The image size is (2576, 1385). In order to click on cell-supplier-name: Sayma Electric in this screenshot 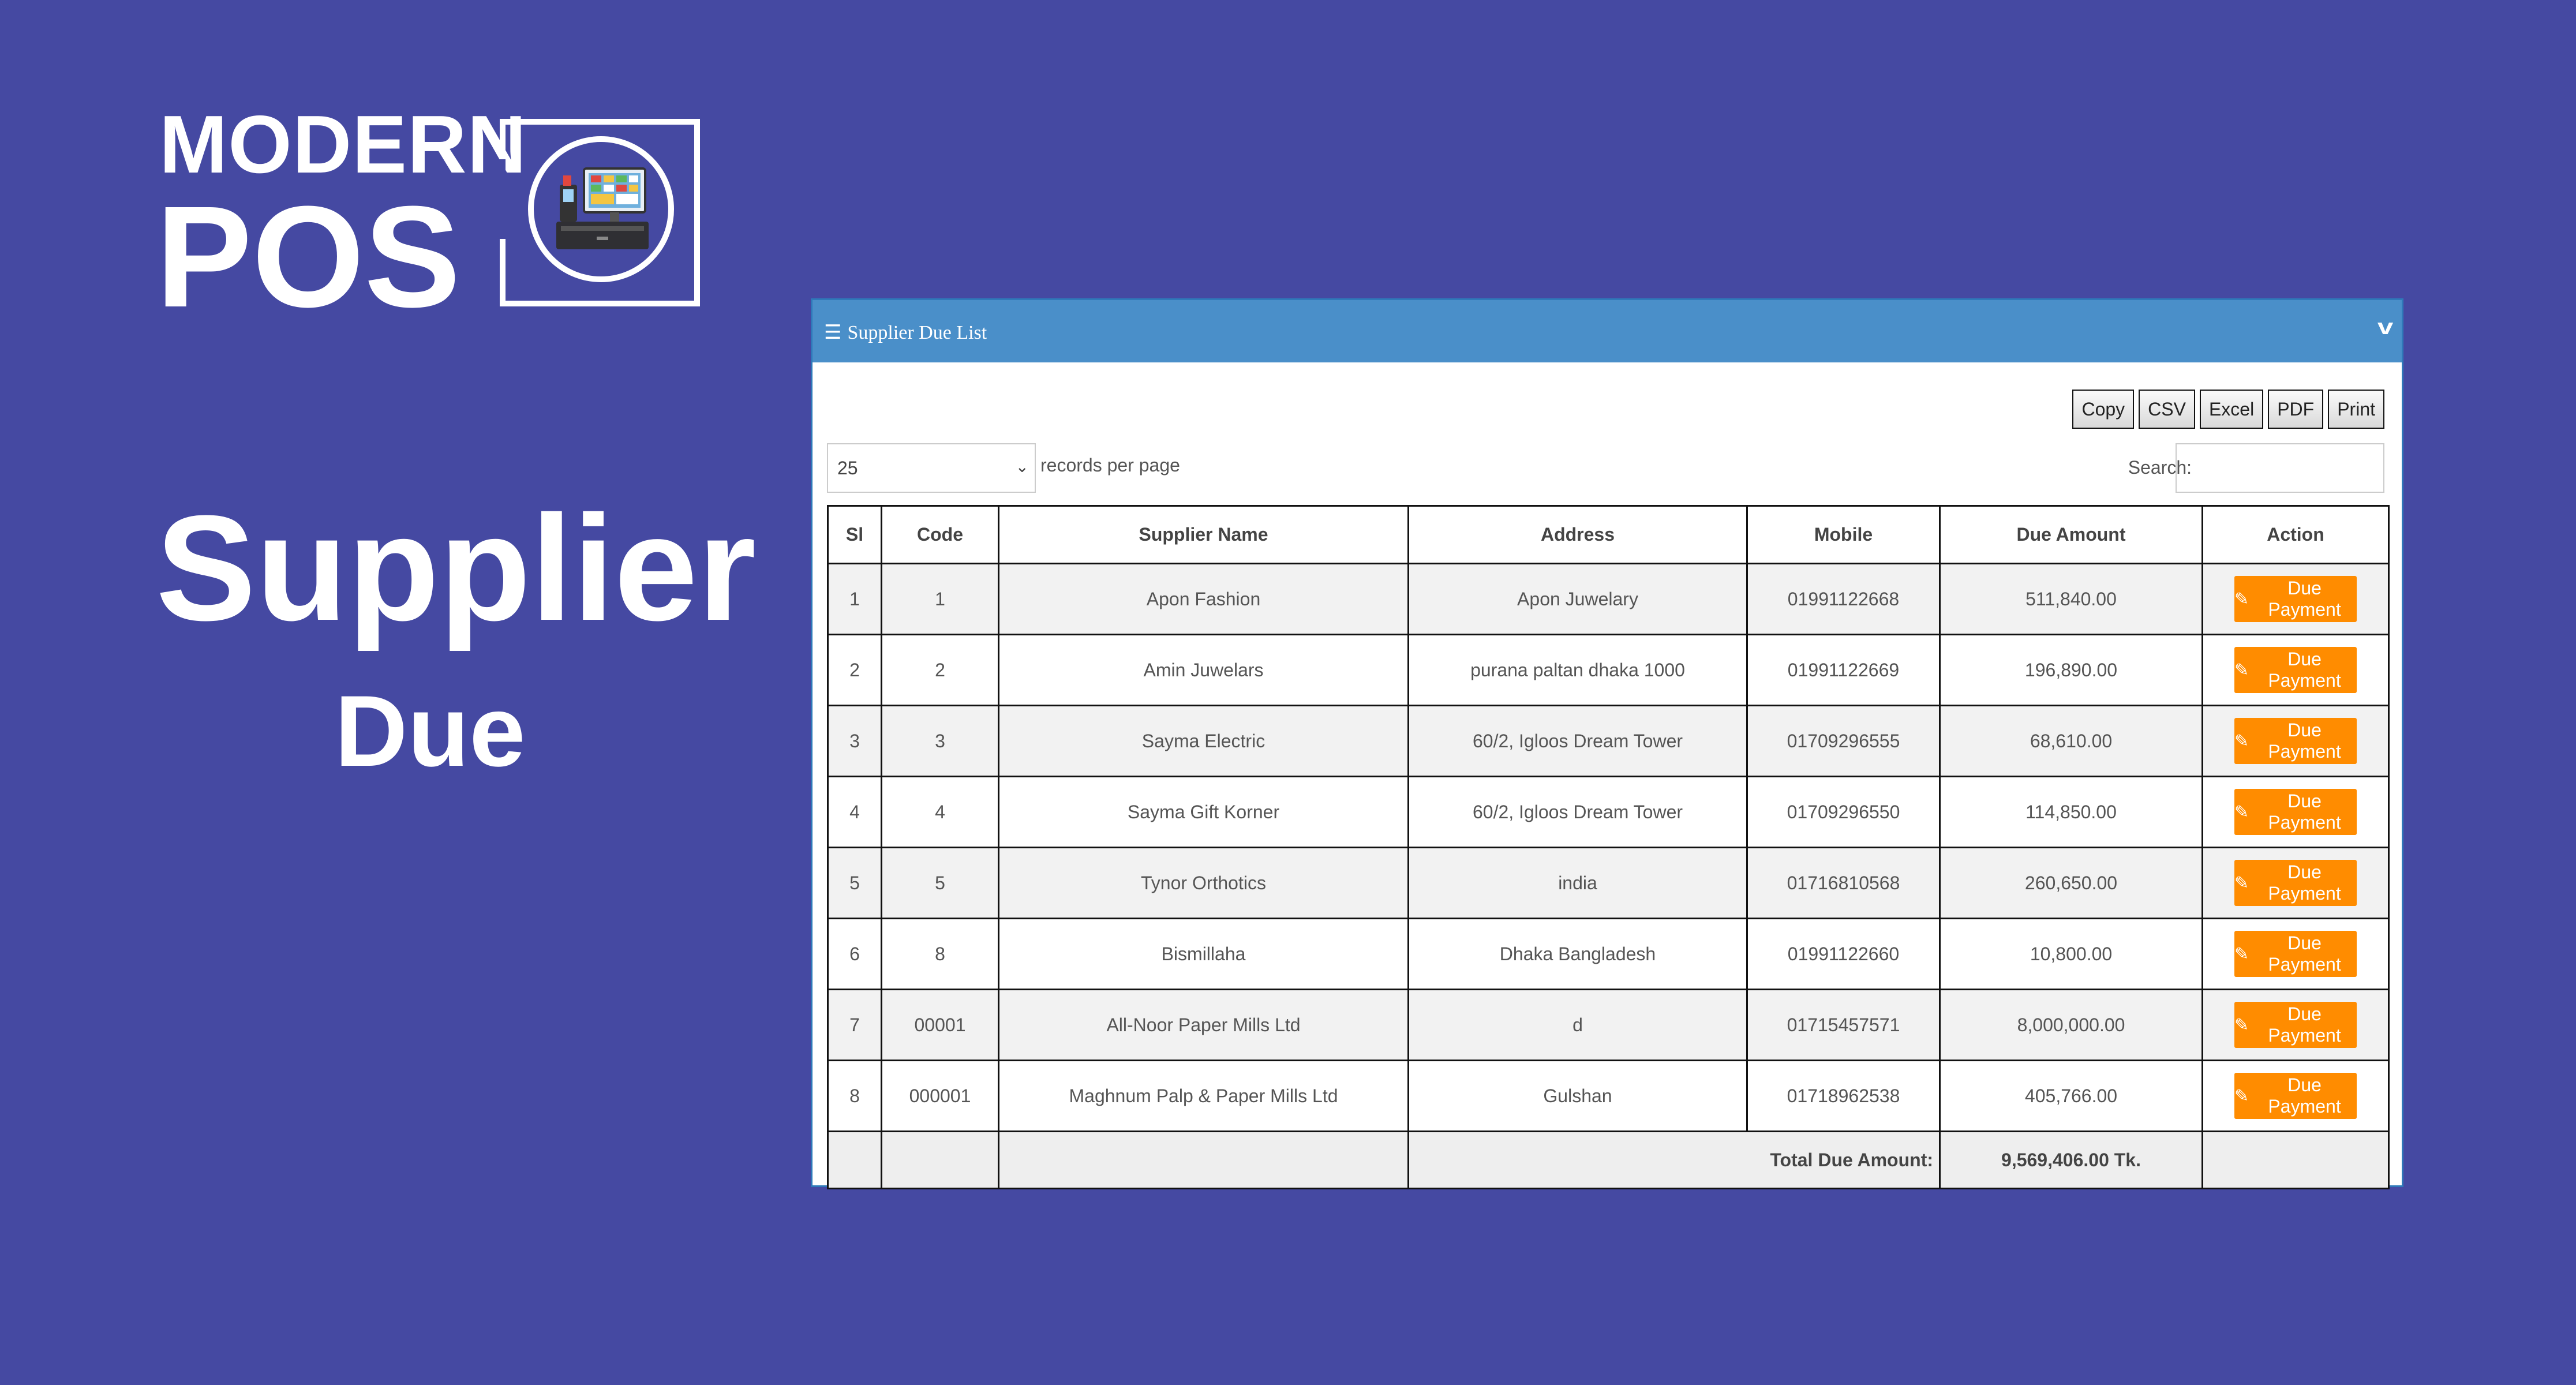, I will do `click(1204, 741)`.